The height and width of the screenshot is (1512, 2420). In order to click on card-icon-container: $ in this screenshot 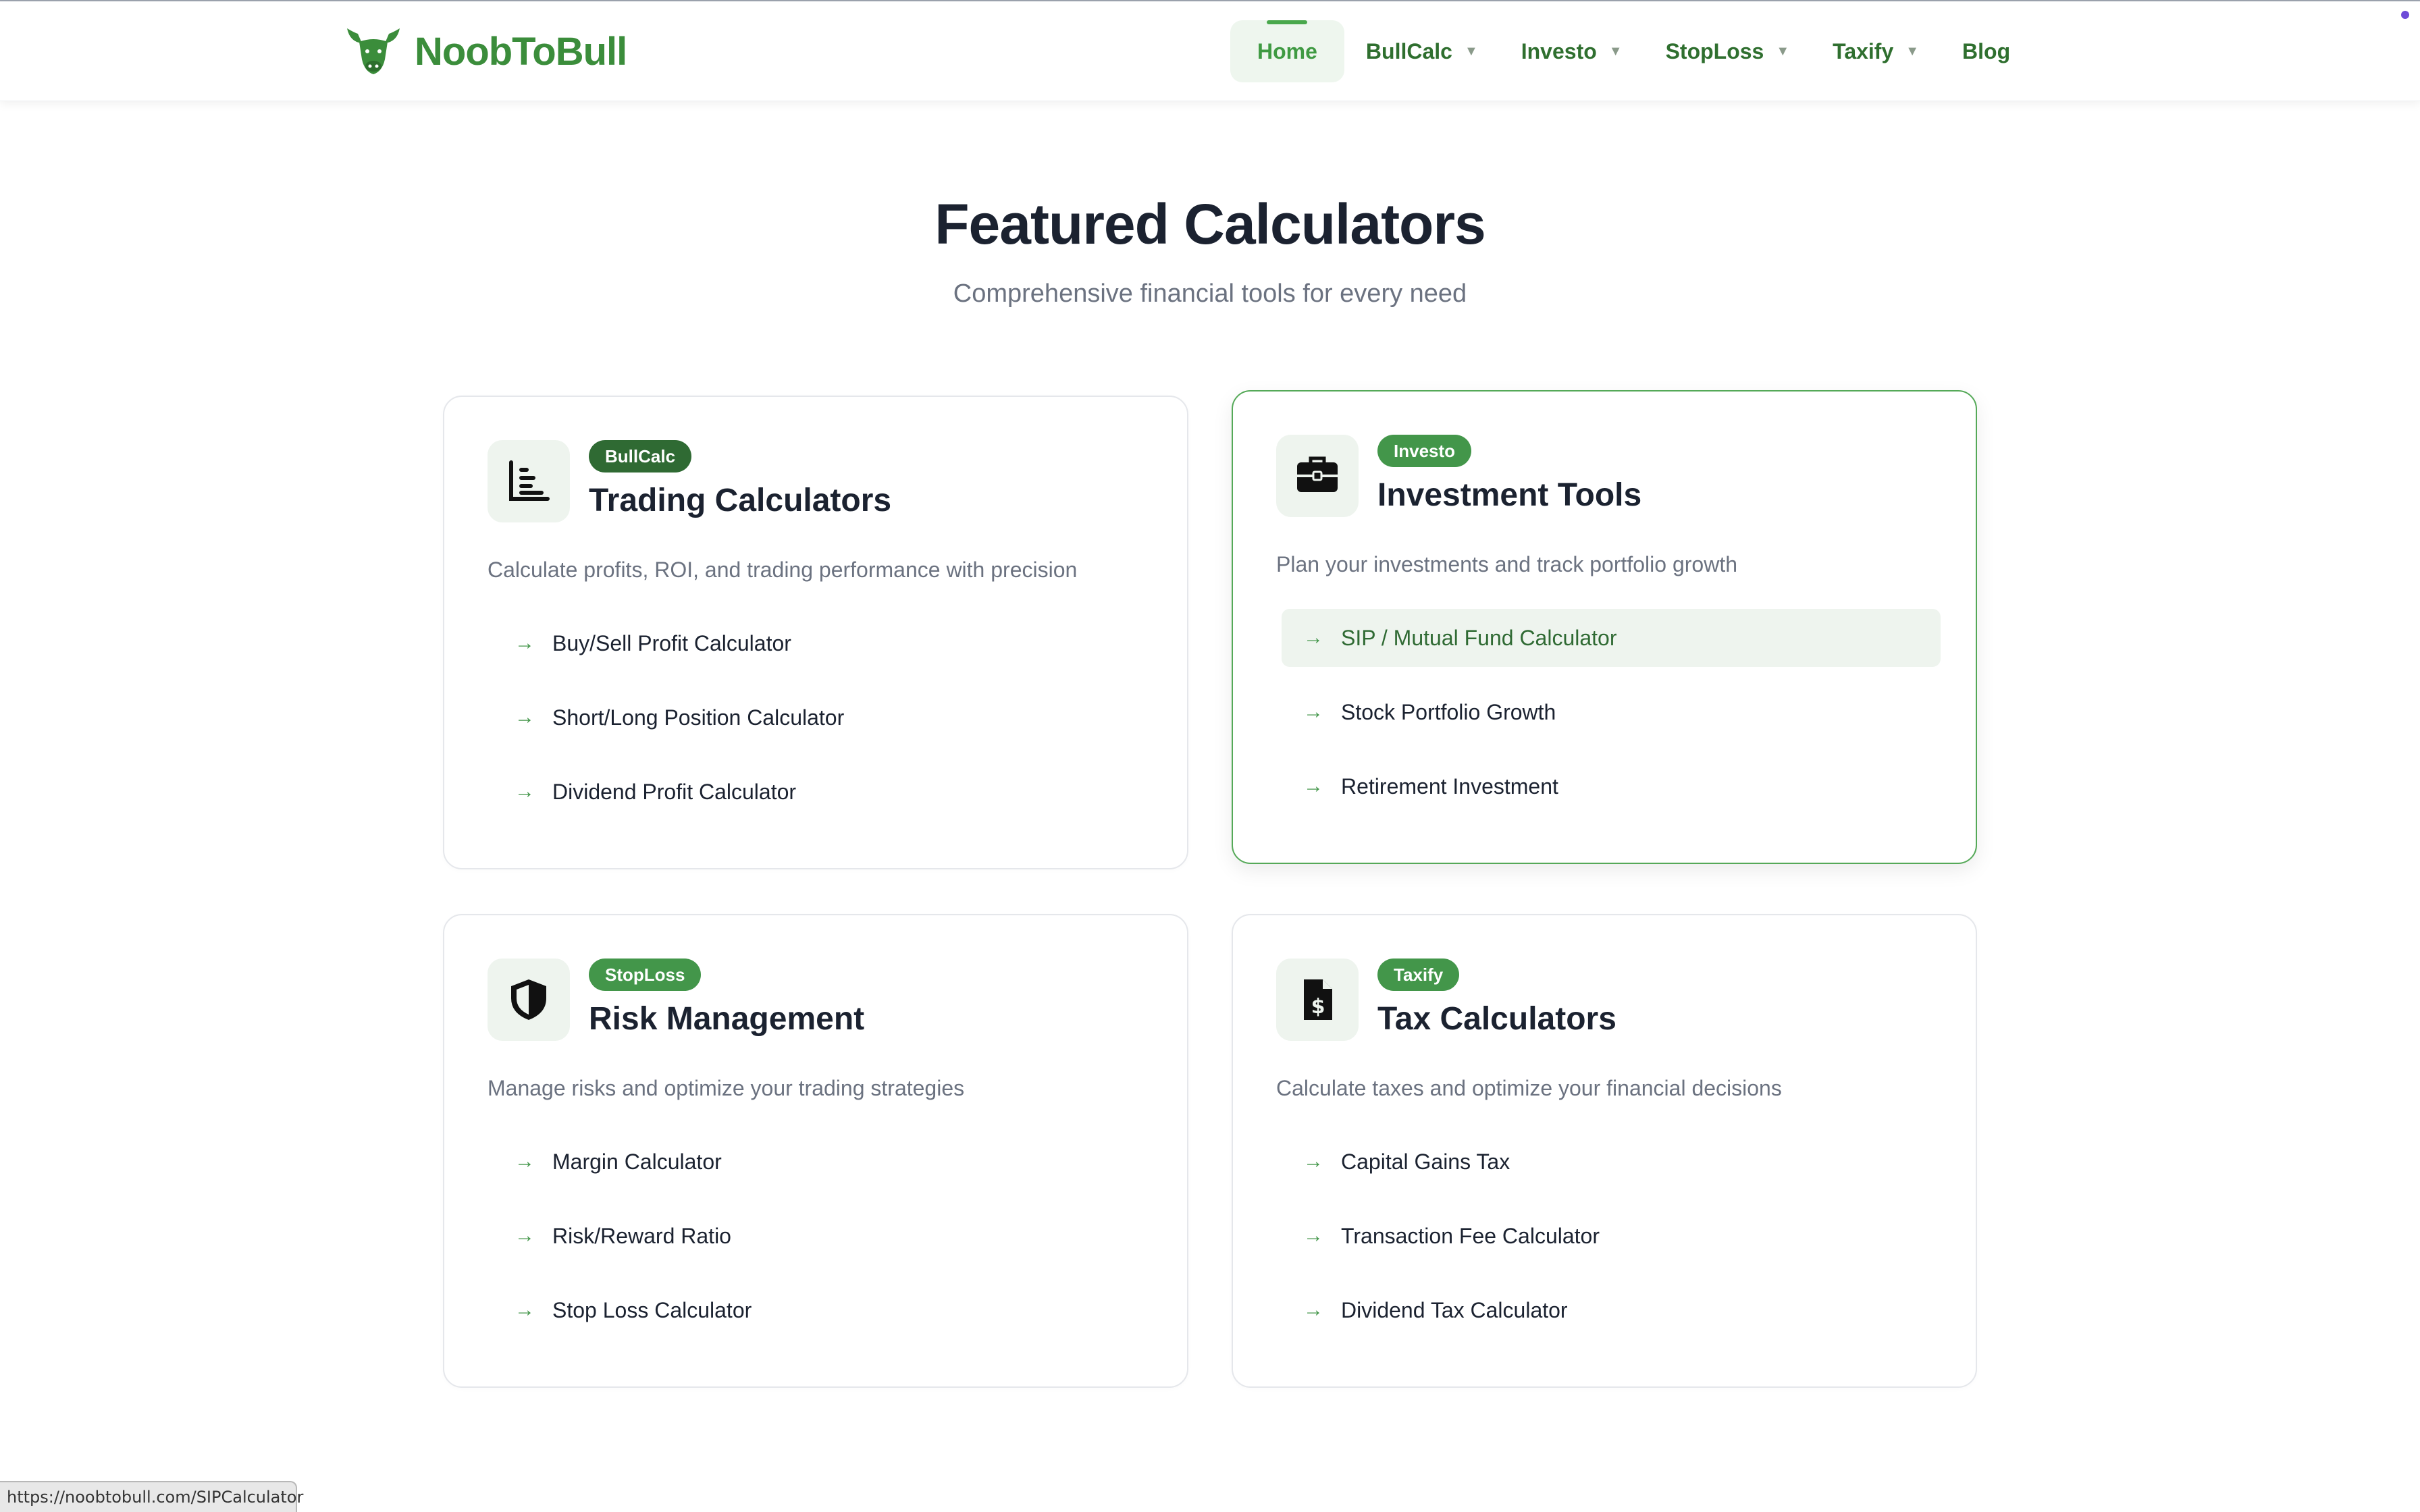, I will do `click(1317, 1000)`.